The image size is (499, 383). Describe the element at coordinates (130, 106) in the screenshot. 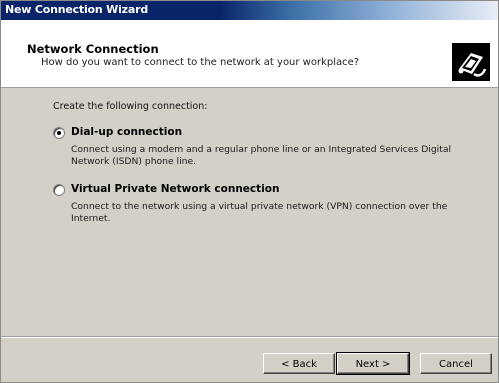

I see `create-connection-prompt: Create the following connection:` at that location.